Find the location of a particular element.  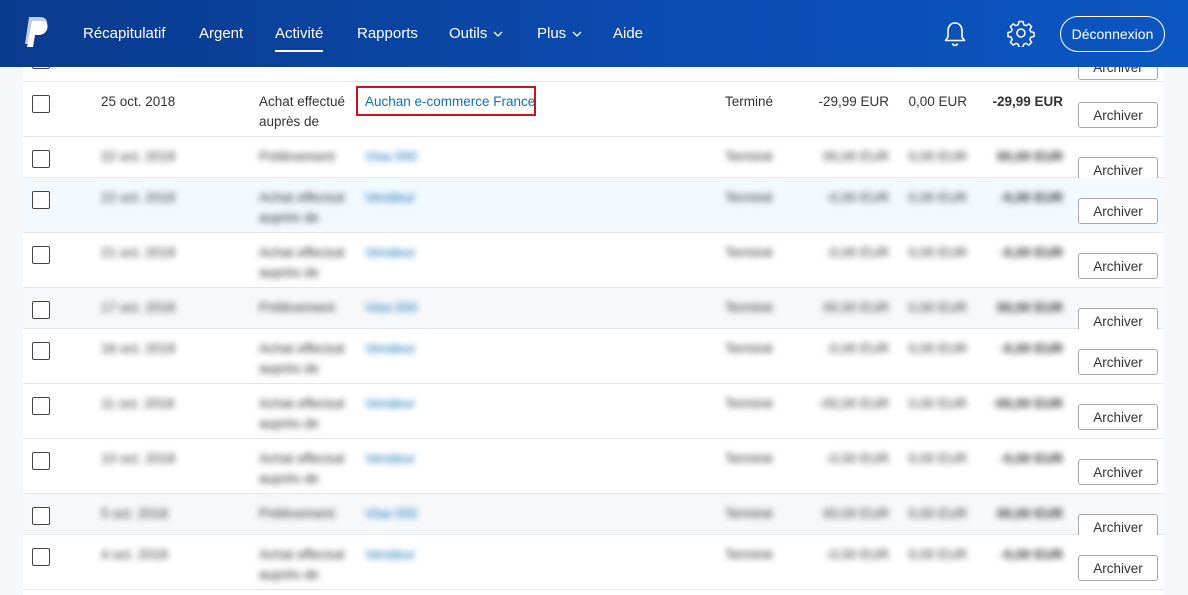

nav-label: Plus is located at coordinates (552, 33).